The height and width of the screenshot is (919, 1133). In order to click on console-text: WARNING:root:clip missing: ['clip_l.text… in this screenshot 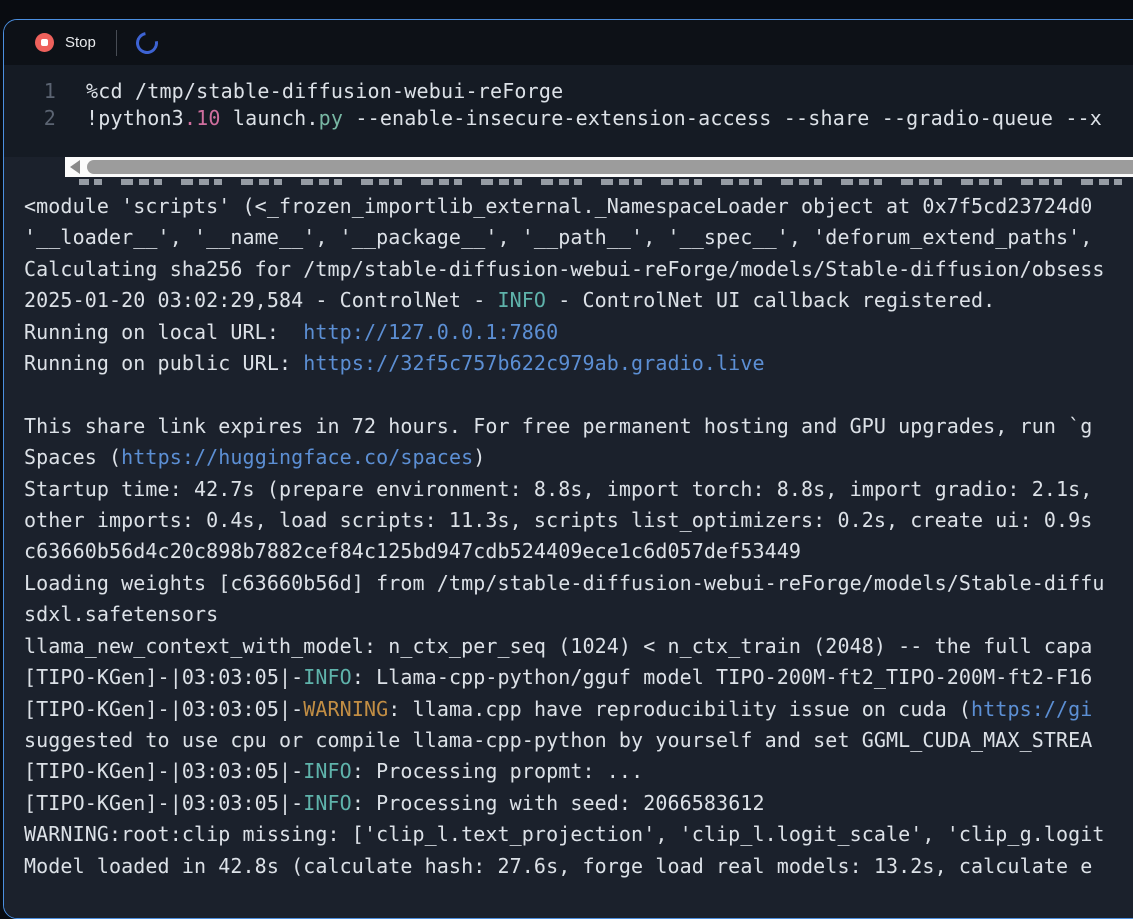, I will do `click(564, 834)`.